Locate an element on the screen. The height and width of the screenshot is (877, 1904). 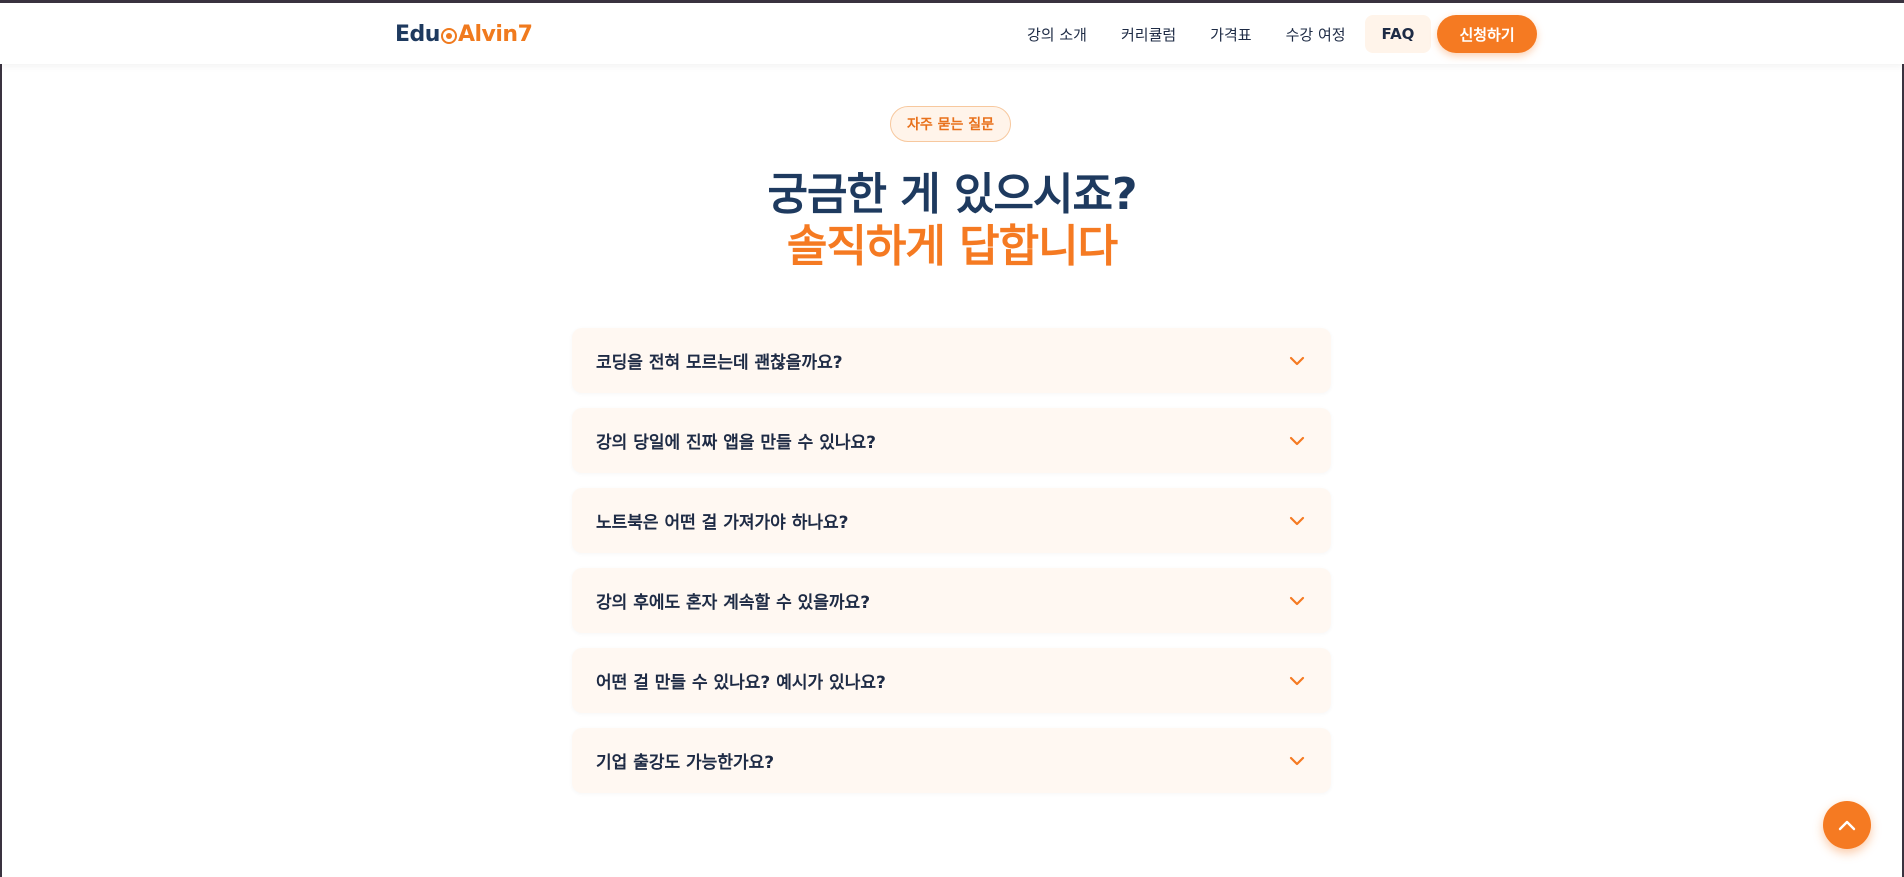
faq-item: 코딩을 전혀 모르는데 괜찮을까요? is located at coordinates (951, 360).